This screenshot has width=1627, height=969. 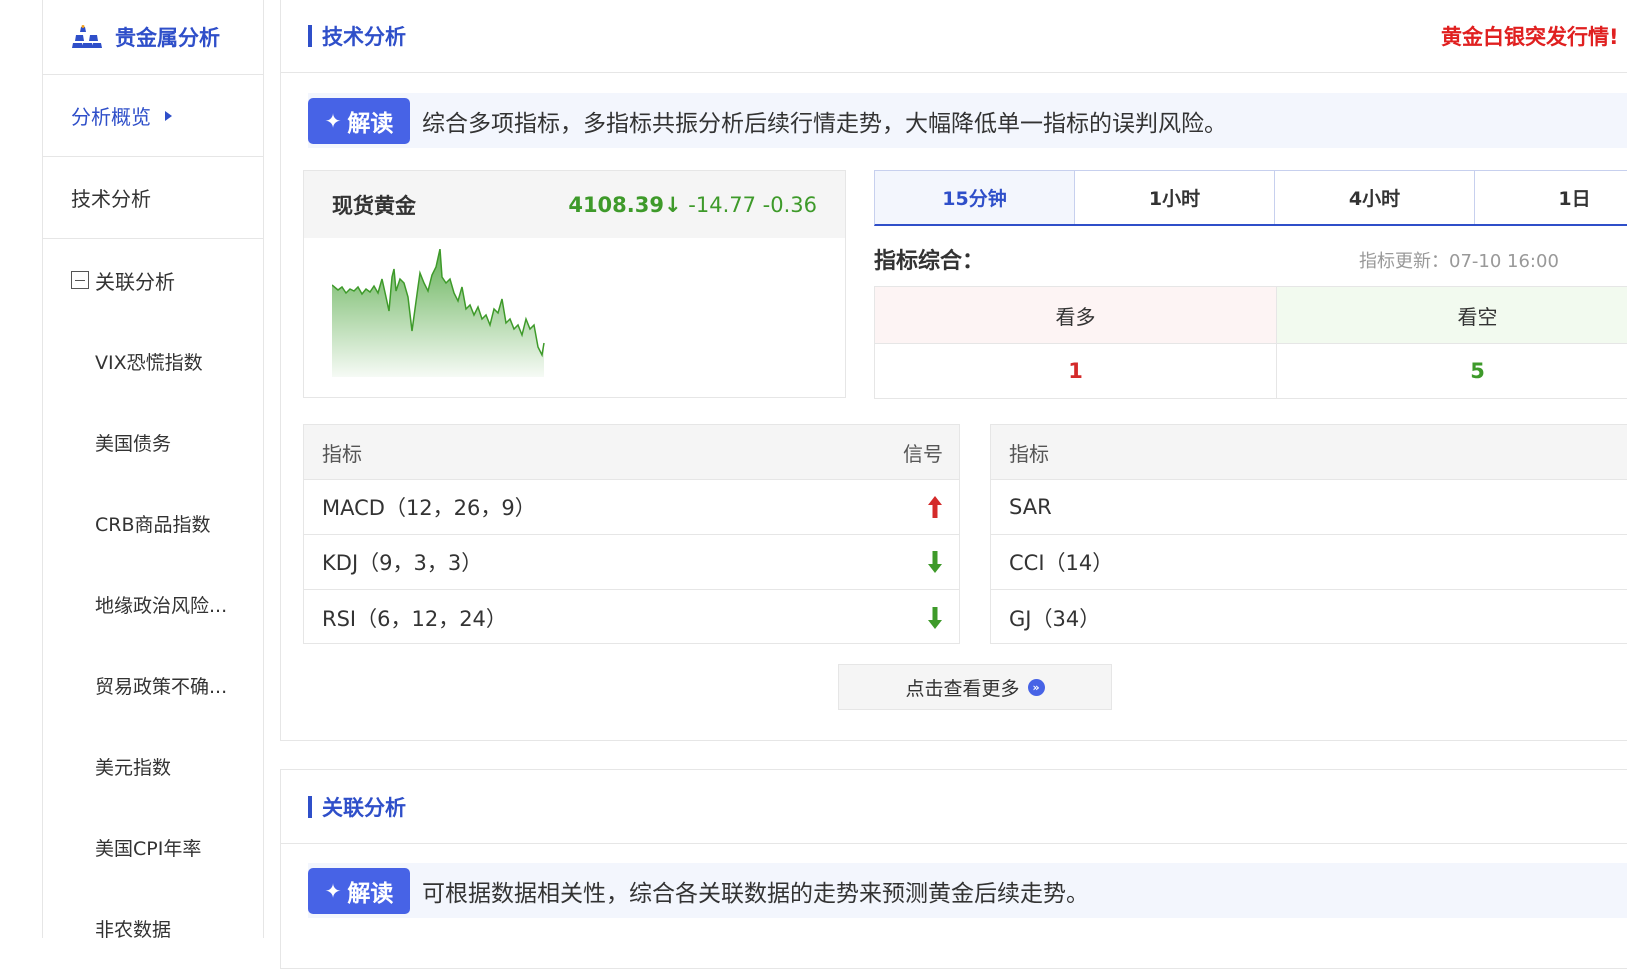 I want to click on bullish-column: 看多 1, so click(x=1076, y=342).